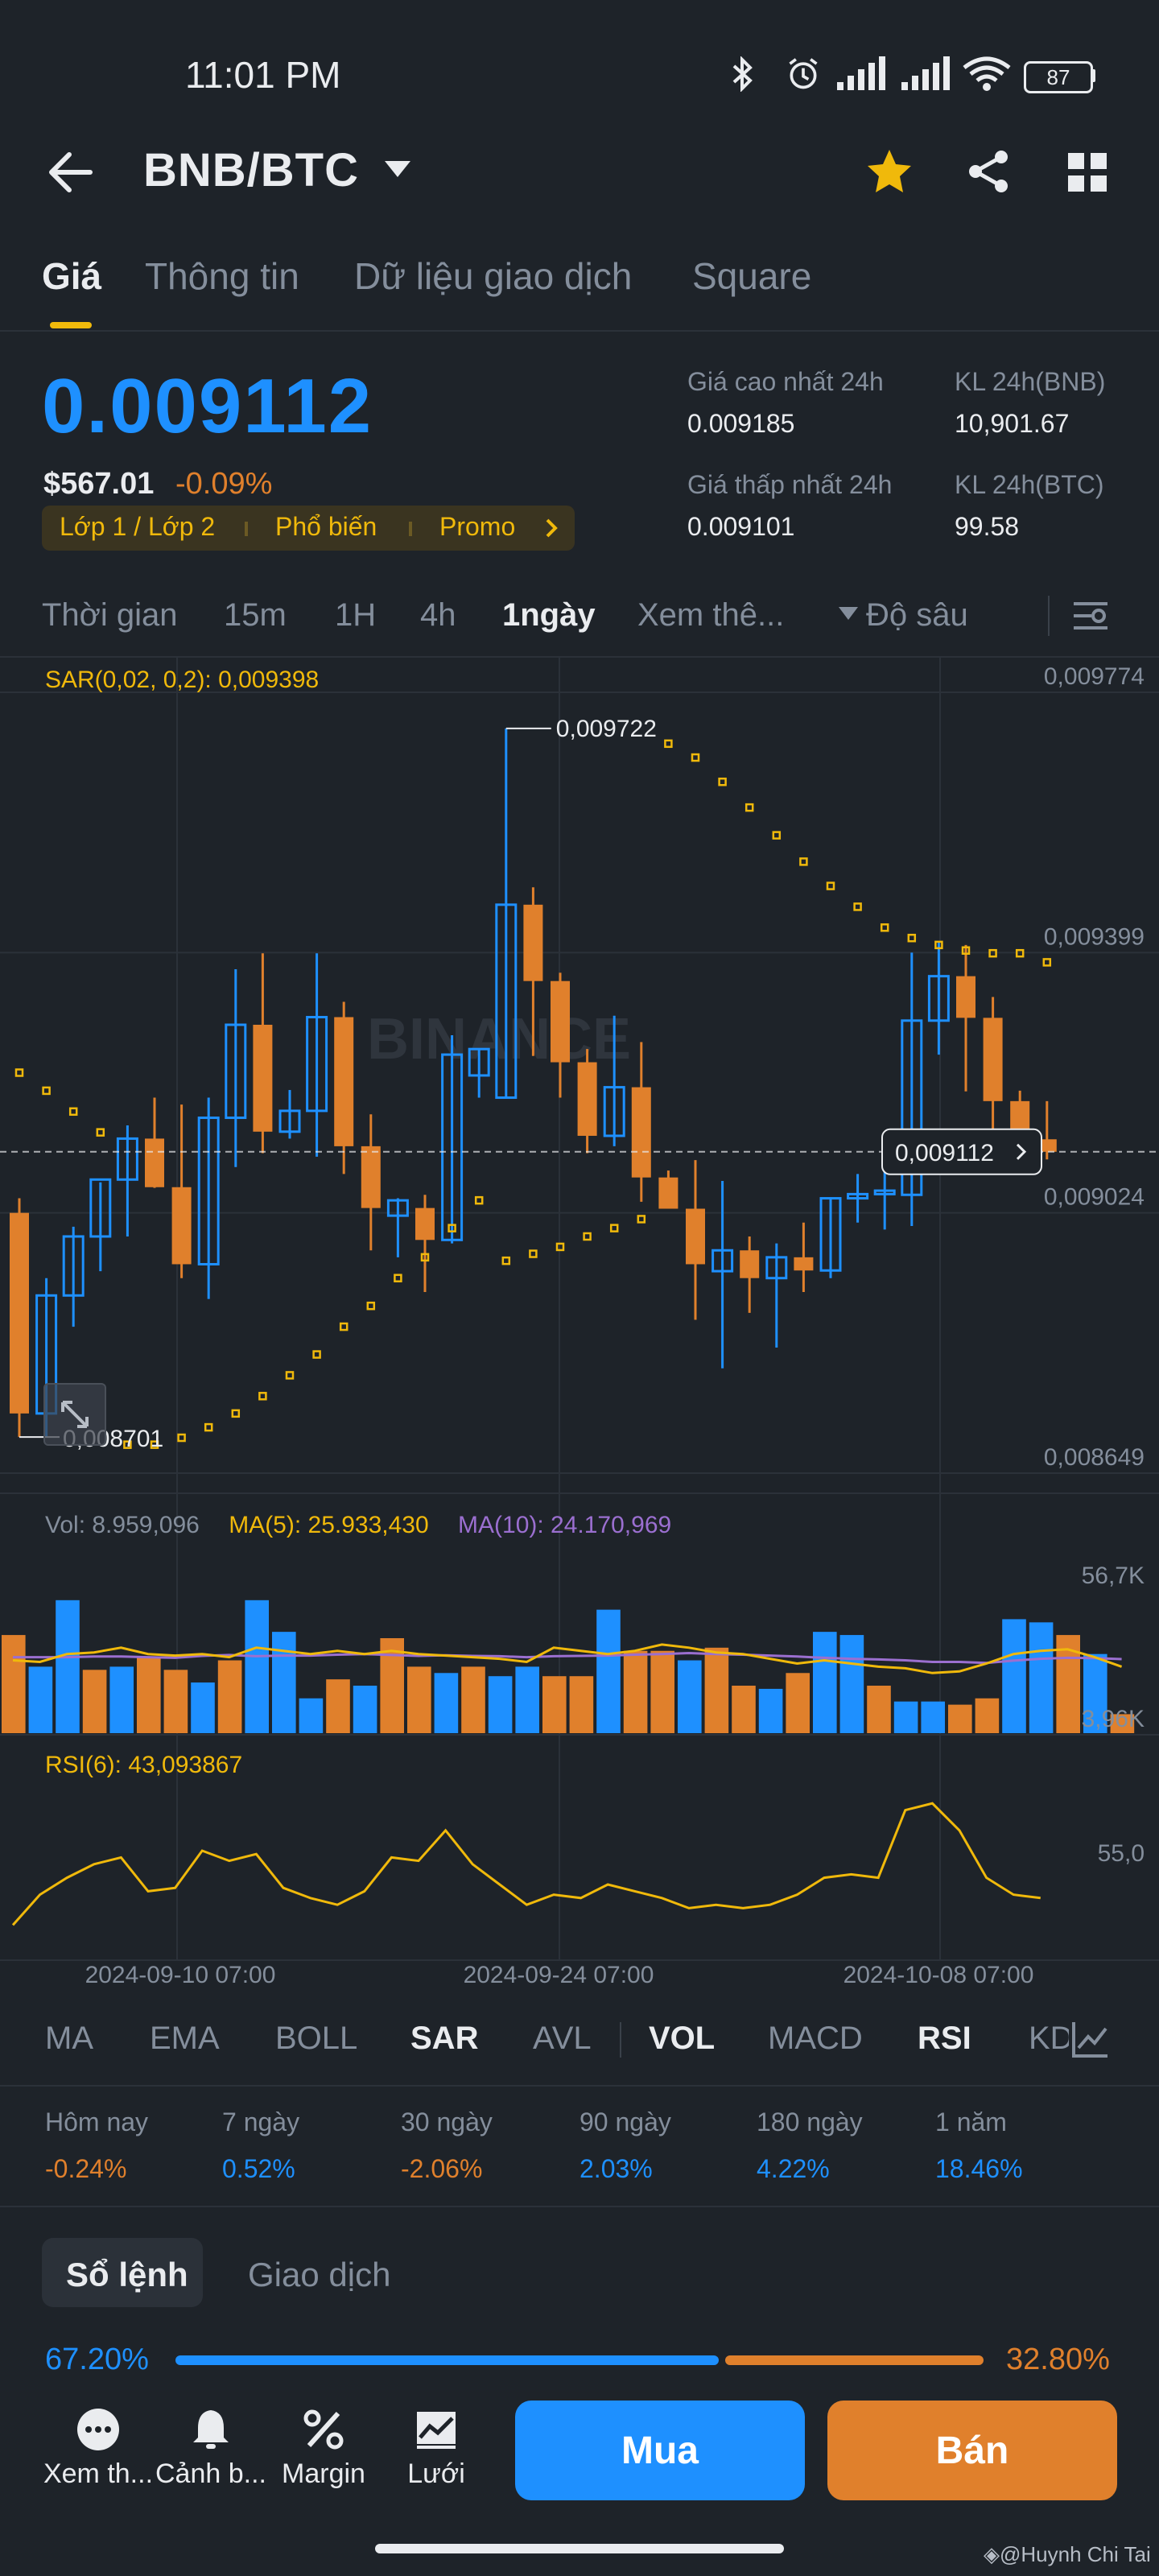  Describe the element at coordinates (625, 2121) in the screenshot. I see `perf-90d-label: 90 ngày` at that location.